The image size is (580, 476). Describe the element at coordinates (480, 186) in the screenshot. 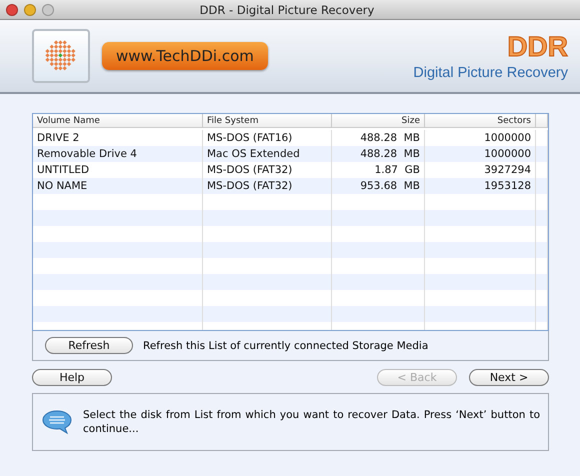

I see `table-cell: 1953128` at that location.